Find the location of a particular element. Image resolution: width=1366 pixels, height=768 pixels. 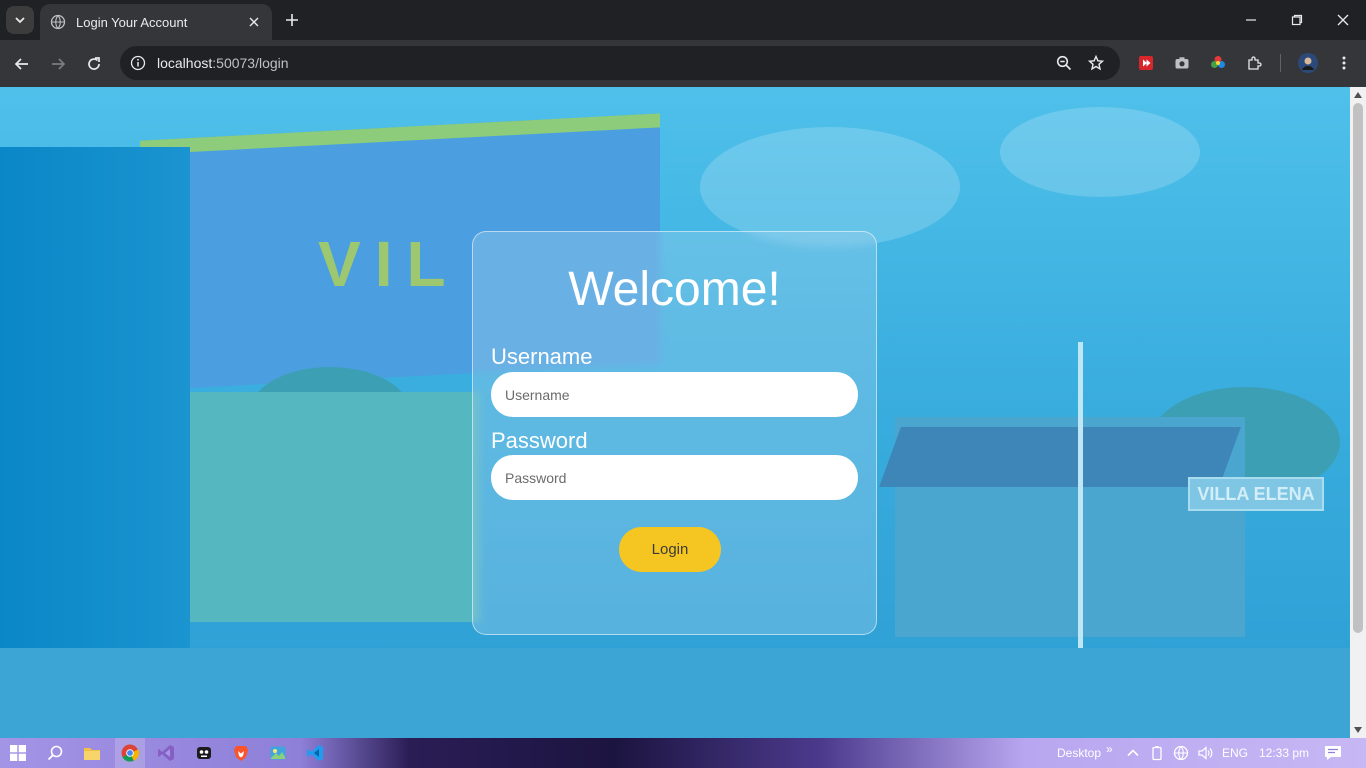

close-icon is located at coordinates (1343, 20).